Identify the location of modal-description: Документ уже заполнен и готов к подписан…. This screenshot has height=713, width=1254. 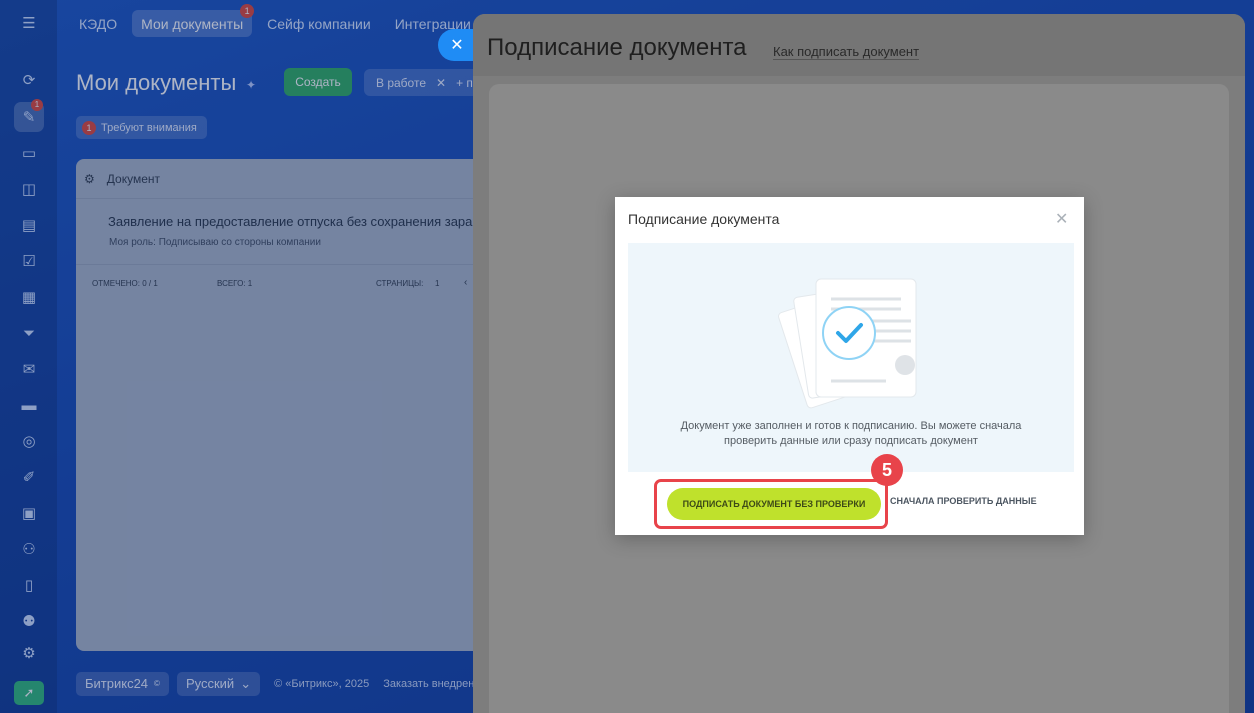
(851, 434).